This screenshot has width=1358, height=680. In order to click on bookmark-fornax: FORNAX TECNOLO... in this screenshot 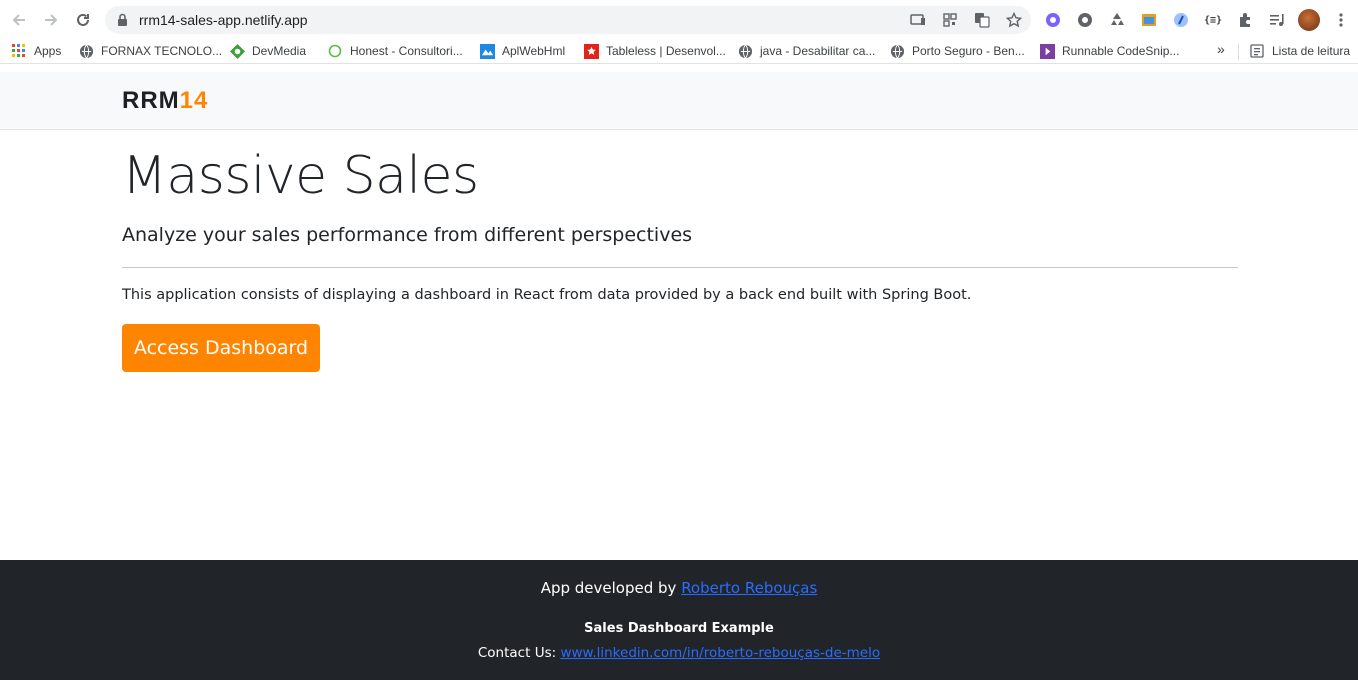, I will do `click(150, 51)`.